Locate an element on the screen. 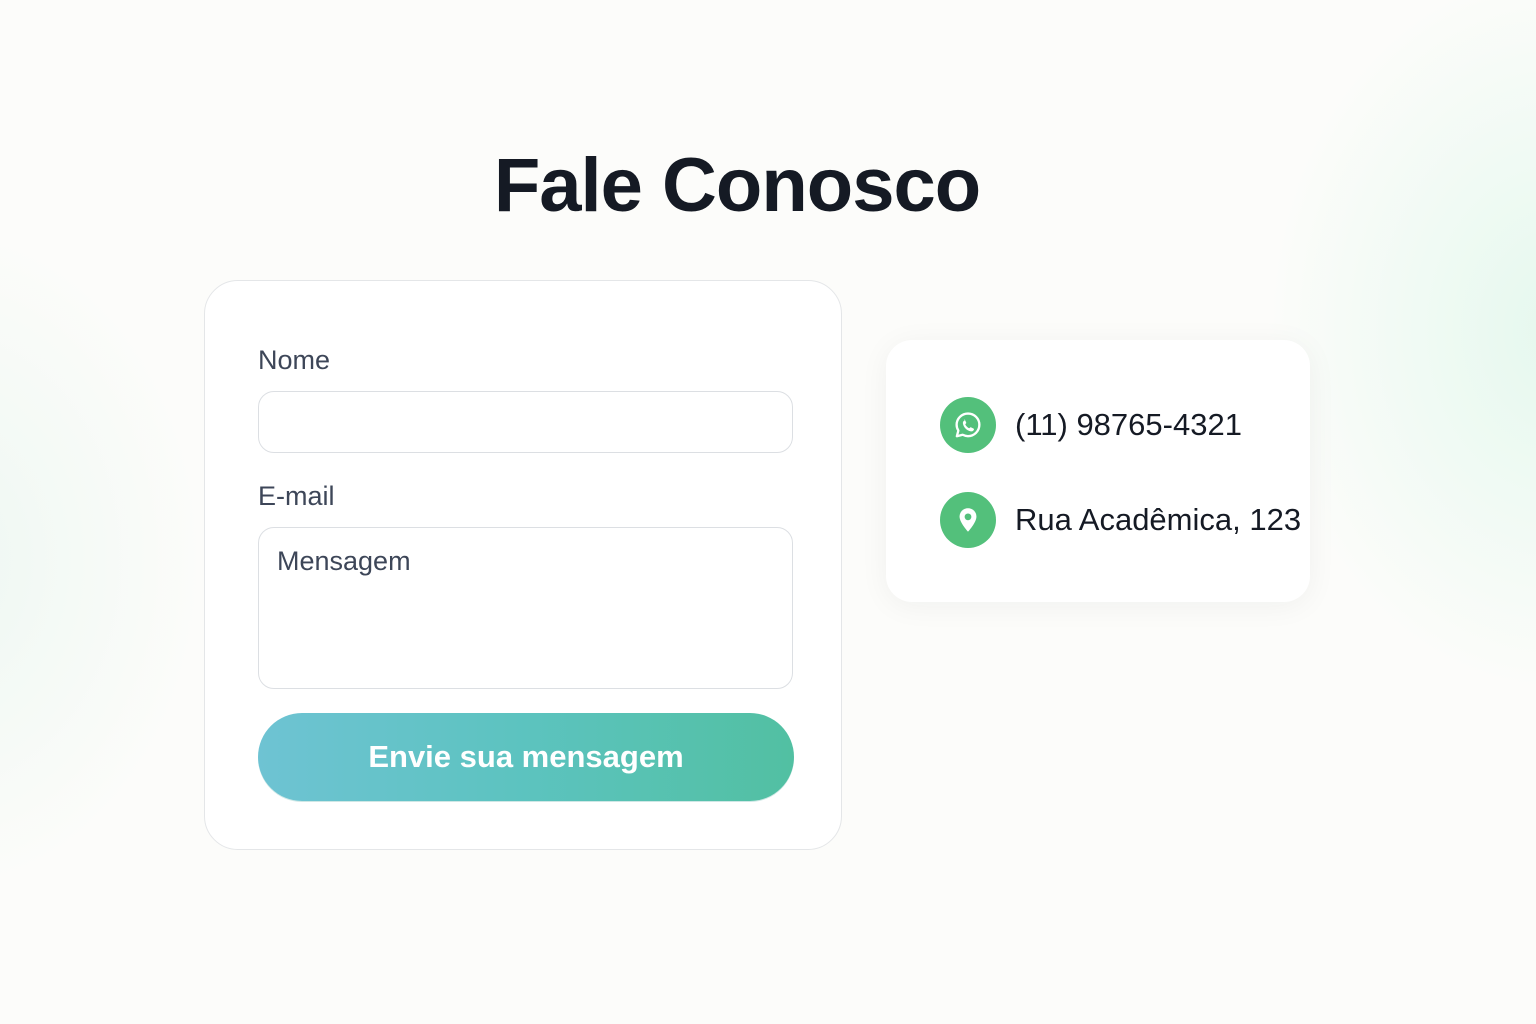 The height and width of the screenshot is (1024, 1536). name-input is located at coordinates (525, 422).